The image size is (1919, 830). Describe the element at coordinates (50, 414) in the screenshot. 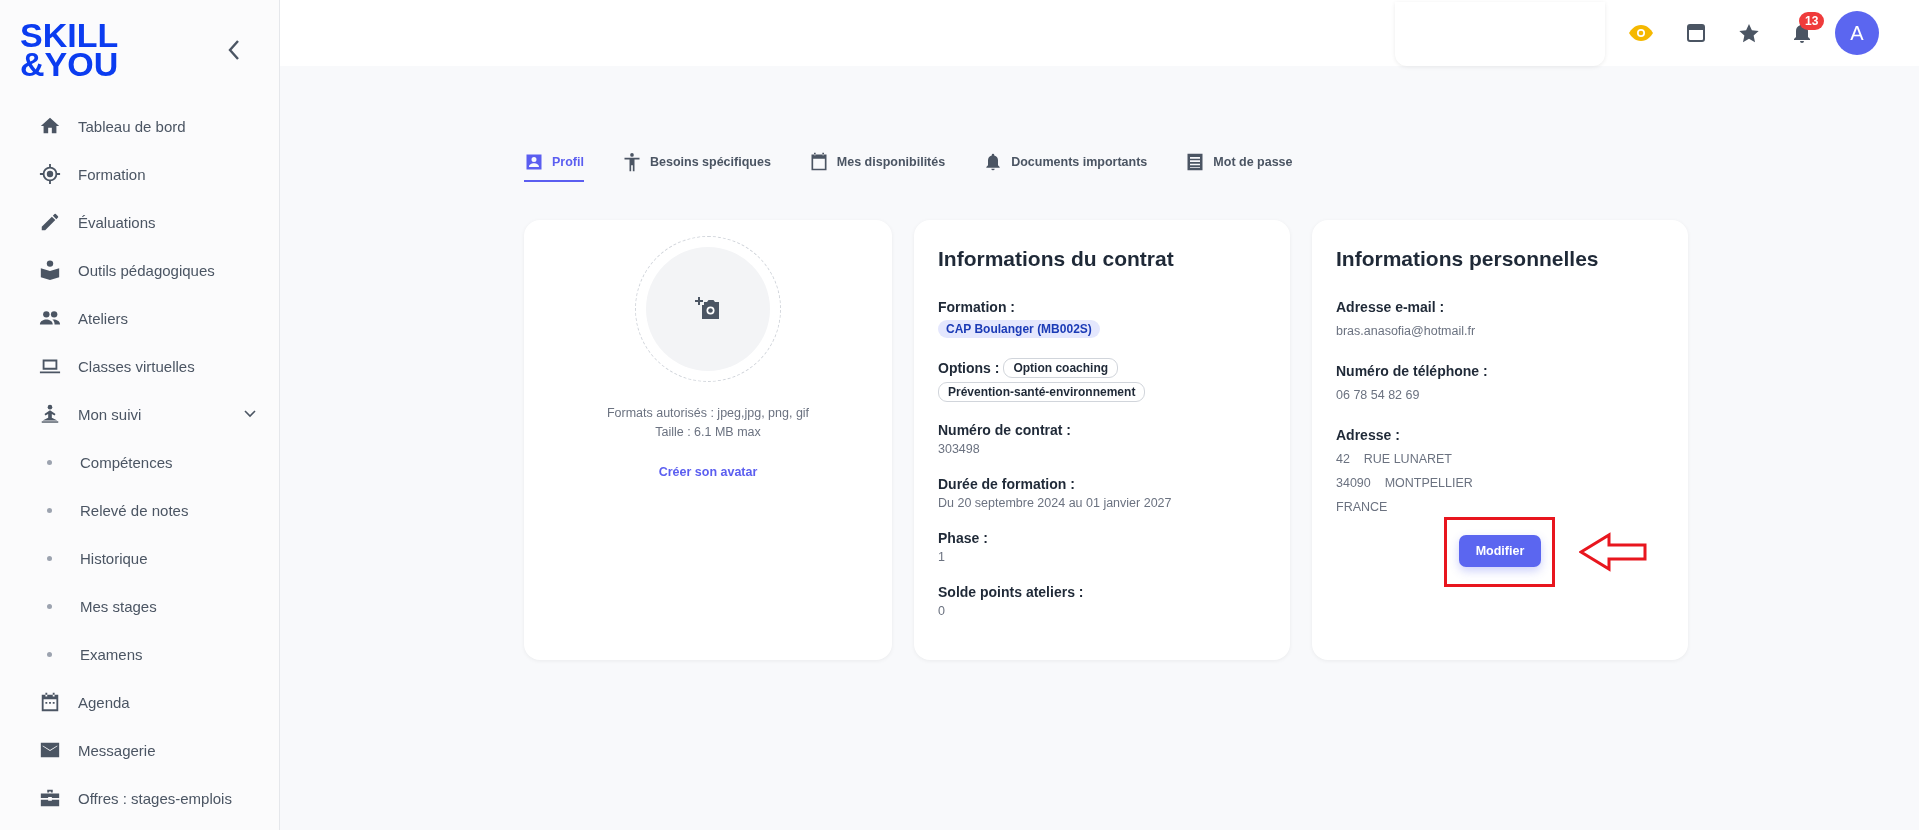

I see `person-icon` at that location.